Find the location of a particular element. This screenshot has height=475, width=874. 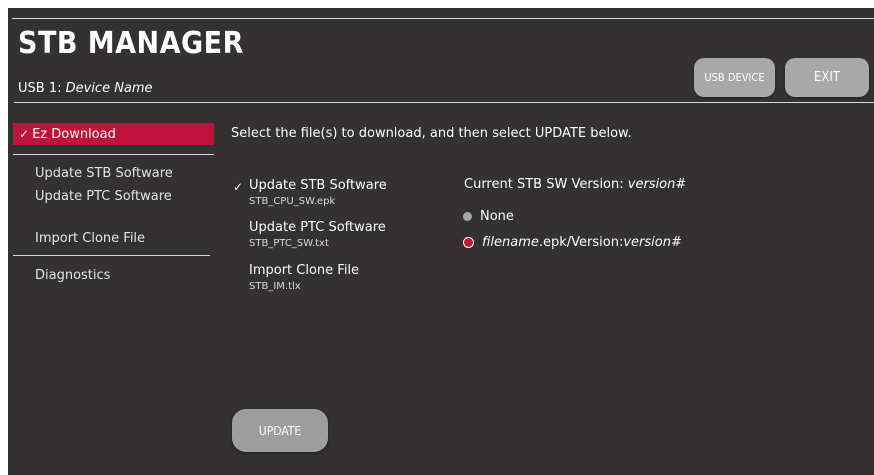

exit-button: EXIT is located at coordinates (827, 77).